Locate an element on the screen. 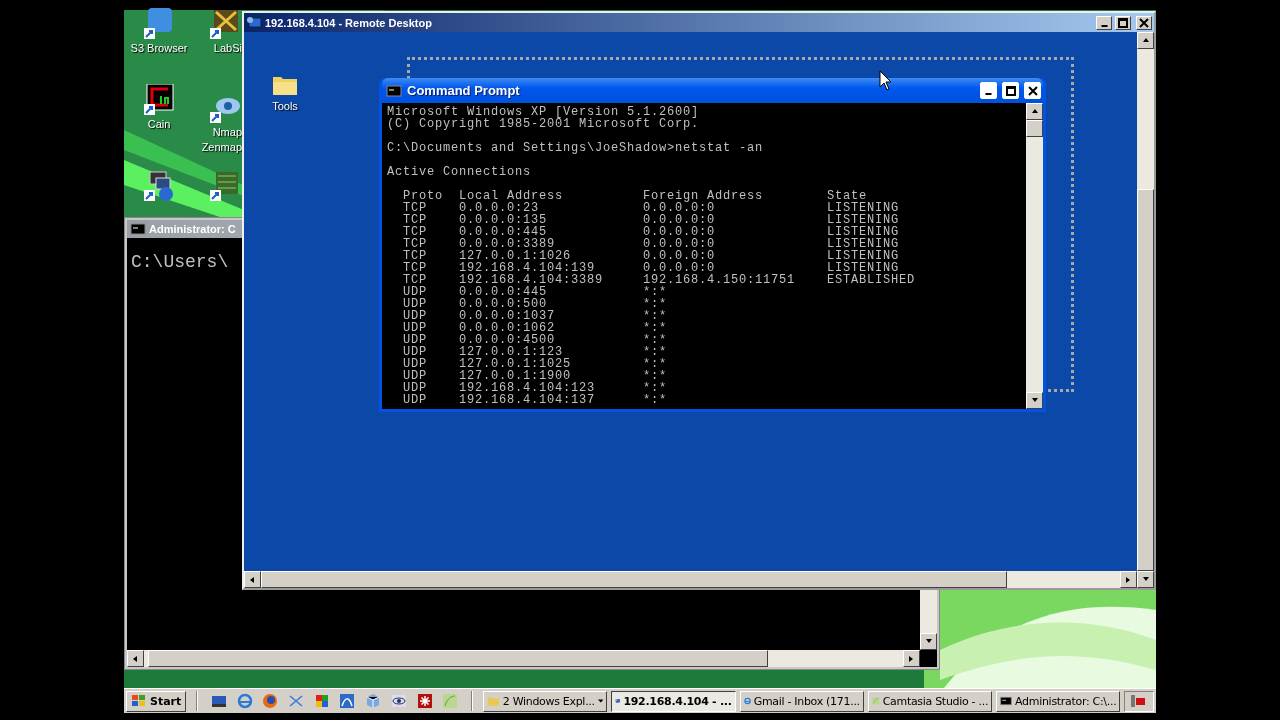 This screenshot has height=720, width=1280. local-address-text: 0.0.0.0:500 is located at coordinates (503, 304).